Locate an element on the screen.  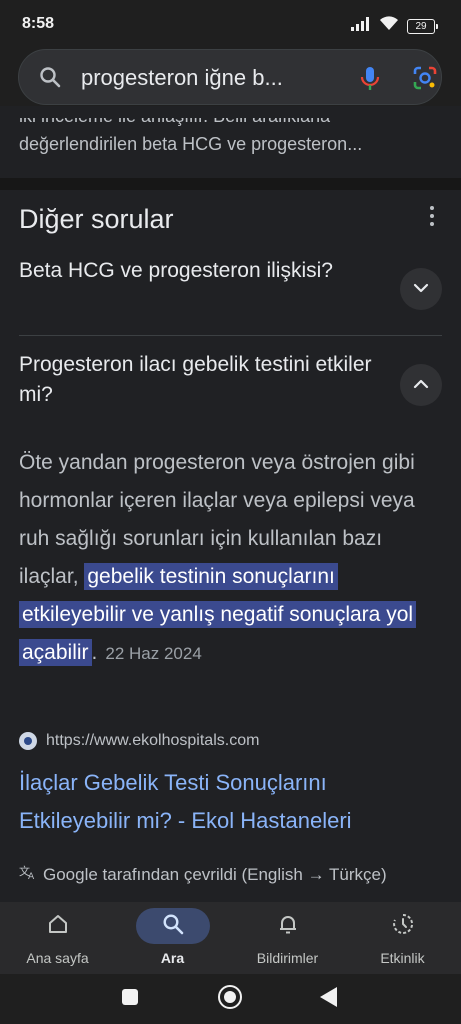
status-time: 8:58 is located at coordinates (38, 23).